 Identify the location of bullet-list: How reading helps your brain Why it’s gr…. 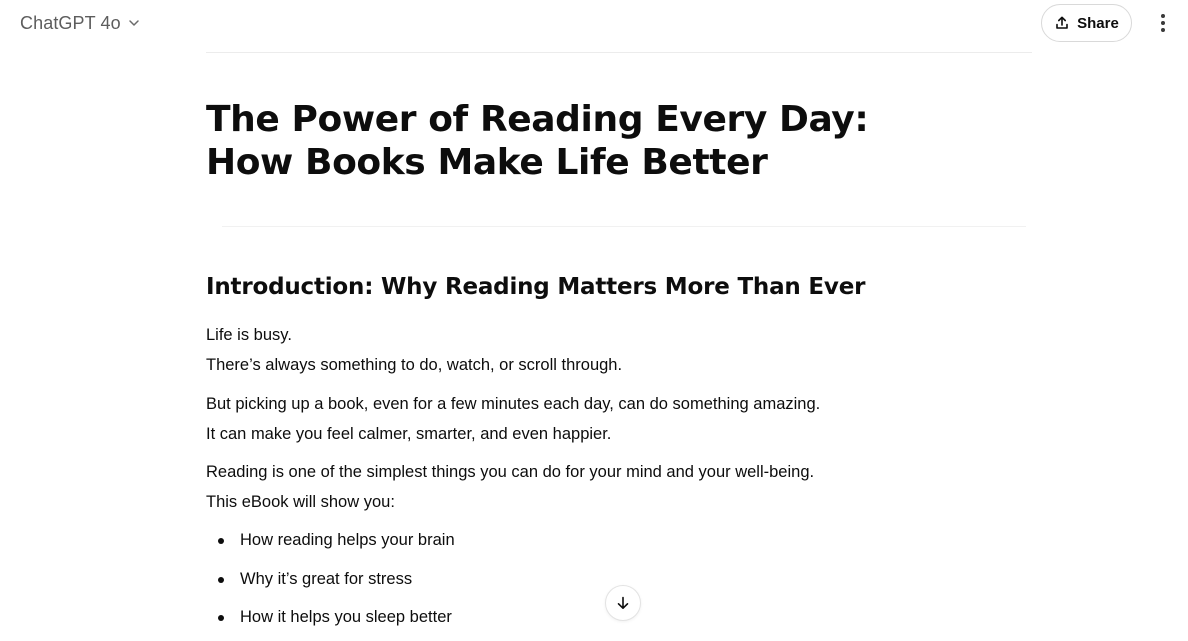
(330, 583).